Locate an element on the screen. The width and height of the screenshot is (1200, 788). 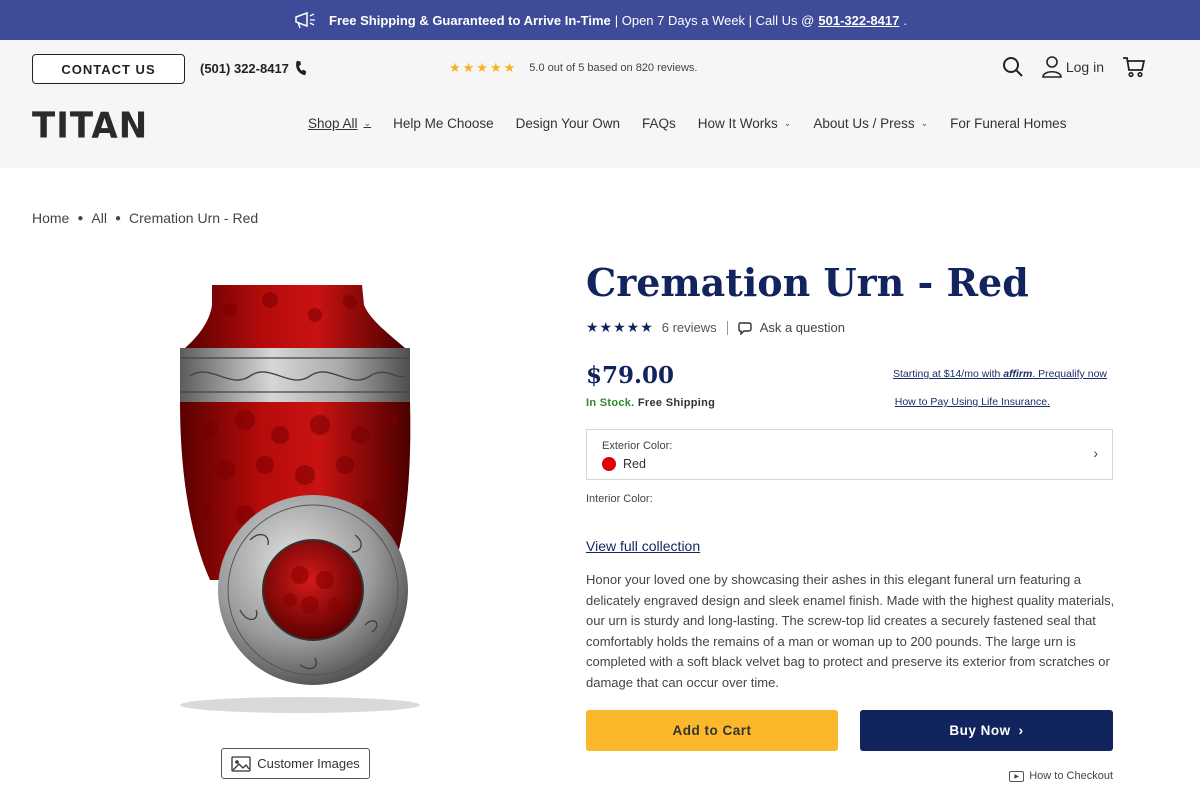
product-price: $79.00 is located at coordinates (630, 375).